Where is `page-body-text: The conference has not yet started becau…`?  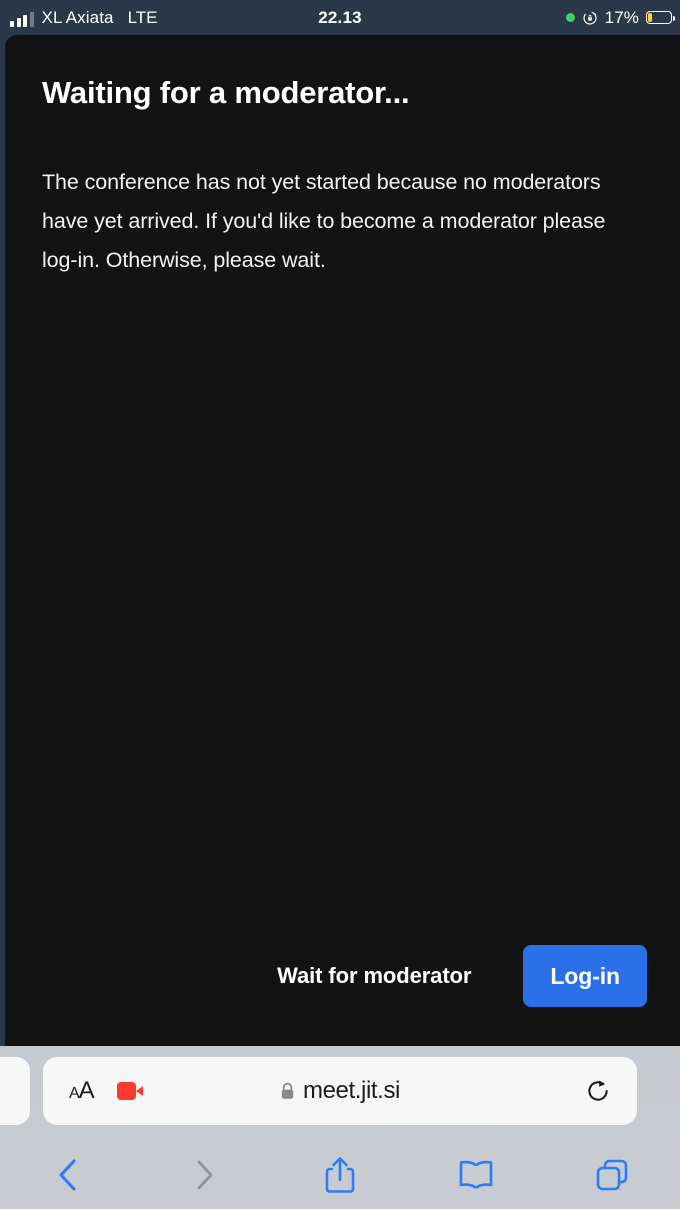 page-body-text: The conference has not yet started becau… is located at coordinates (324, 221).